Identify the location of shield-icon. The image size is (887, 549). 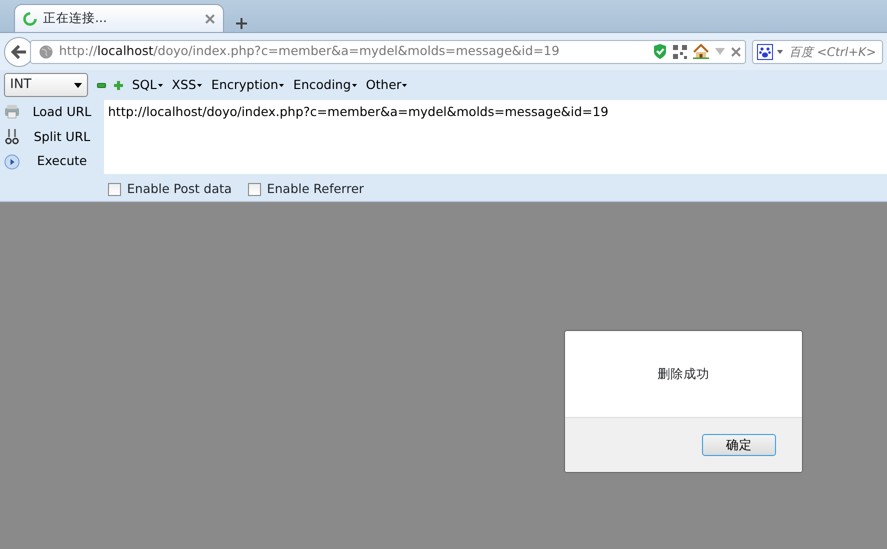
(660, 52).